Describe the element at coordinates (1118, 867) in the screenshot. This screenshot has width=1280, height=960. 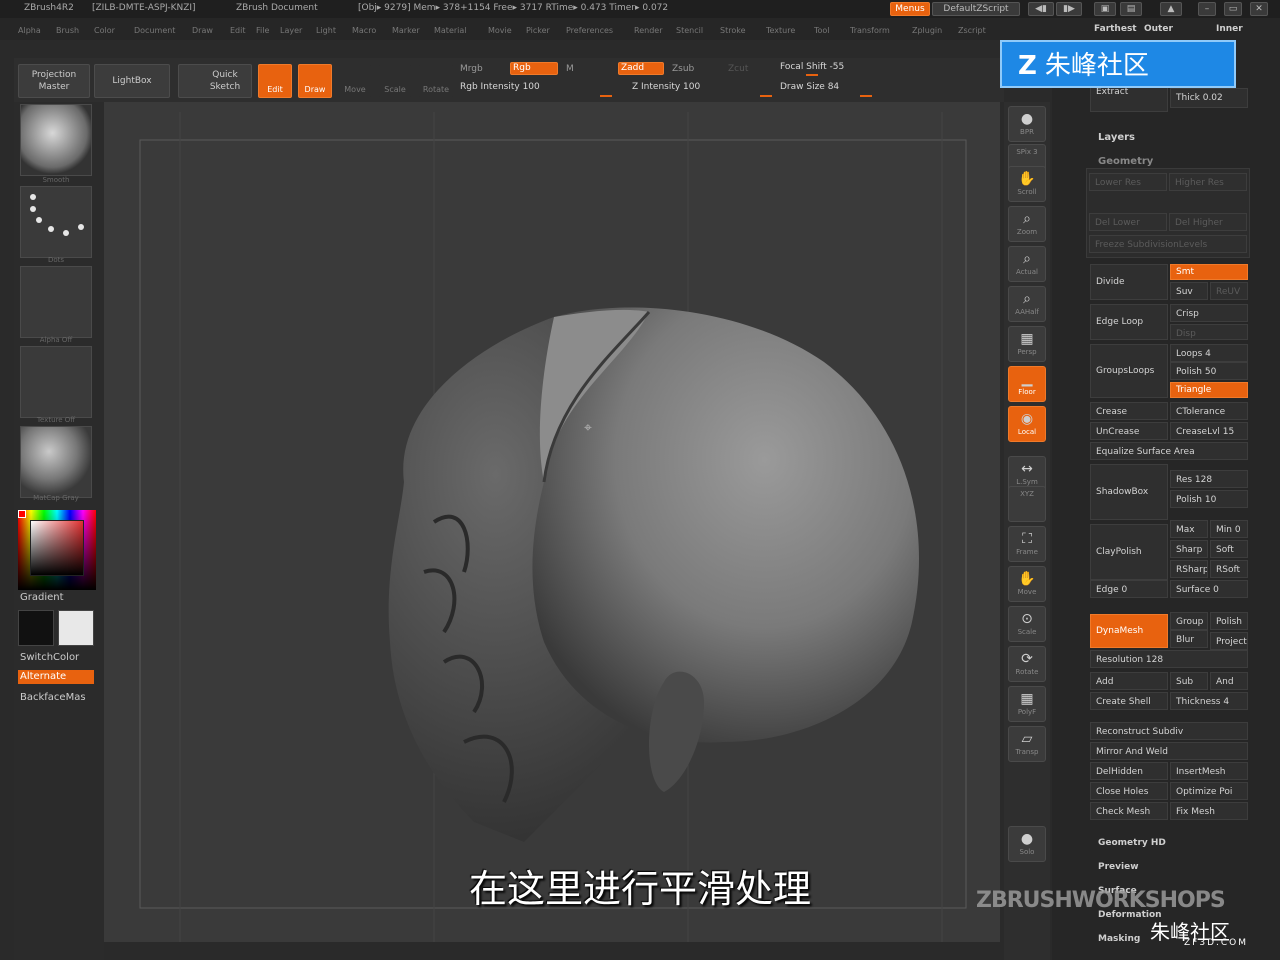
I see `preview-subpalette: Preview` at that location.